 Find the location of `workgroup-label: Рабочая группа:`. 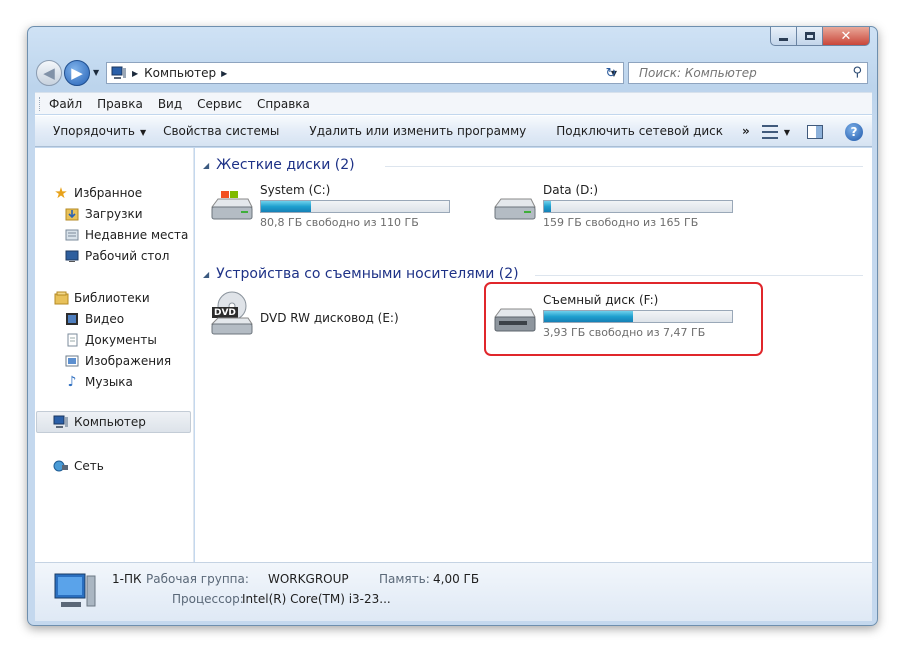

workgroup-label: Рабочая группа: is located at coordinates (197, 579).